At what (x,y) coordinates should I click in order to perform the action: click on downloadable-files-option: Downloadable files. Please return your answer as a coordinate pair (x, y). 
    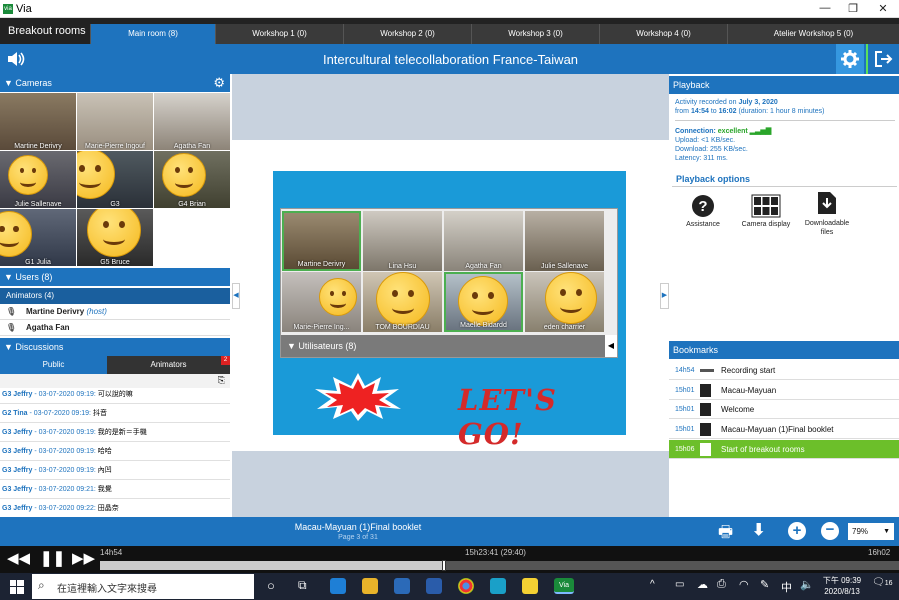
    Looking at the image, I should click on (827, 213).